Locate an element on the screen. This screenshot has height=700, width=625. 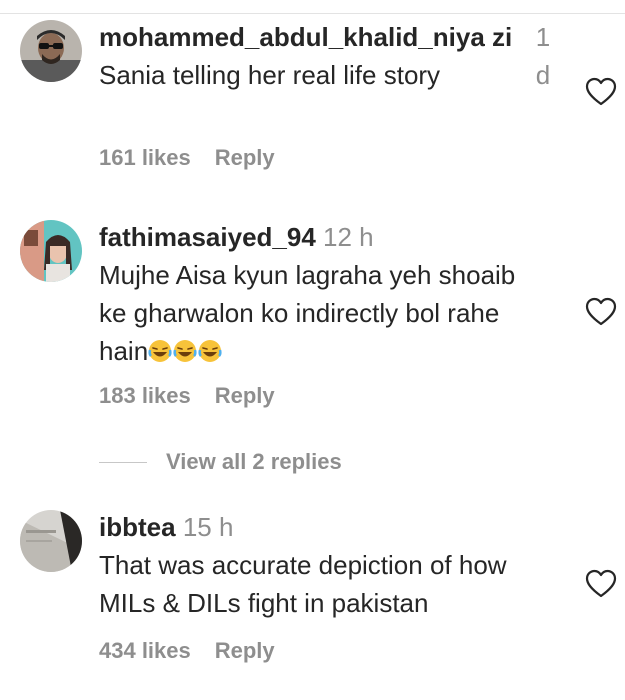
username: fathimasaiyed_94 is located at coordinates (207, 237).